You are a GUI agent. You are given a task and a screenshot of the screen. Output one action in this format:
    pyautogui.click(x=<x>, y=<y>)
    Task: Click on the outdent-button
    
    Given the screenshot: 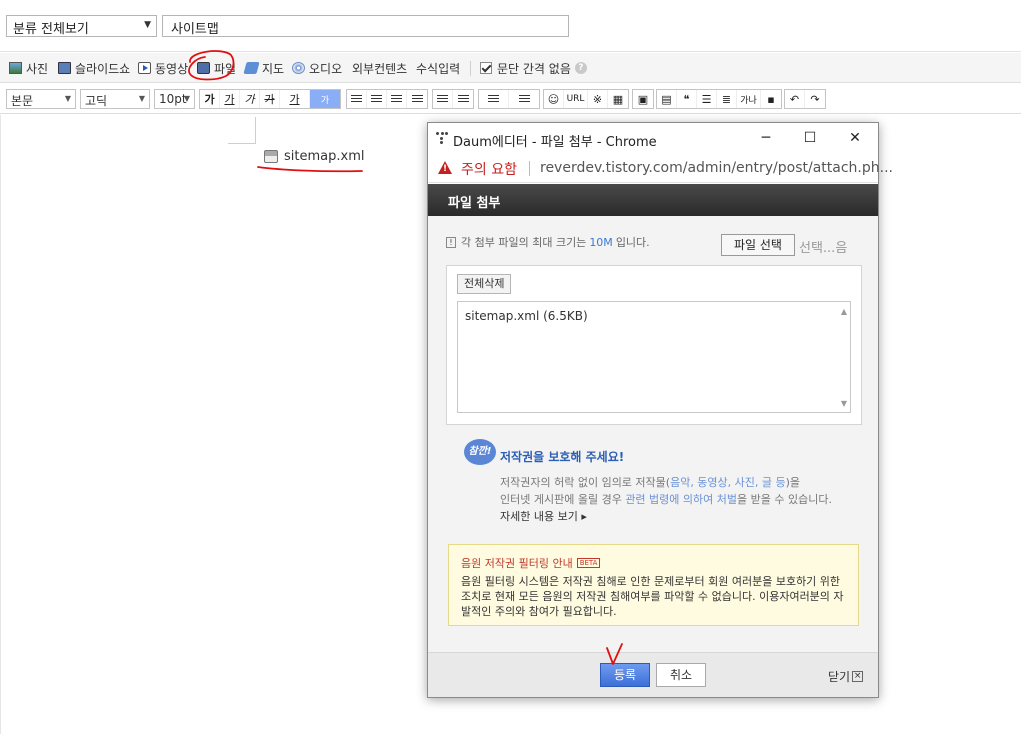 What is the action you would take?
    pyautogui.click(x=463, y=99)
    